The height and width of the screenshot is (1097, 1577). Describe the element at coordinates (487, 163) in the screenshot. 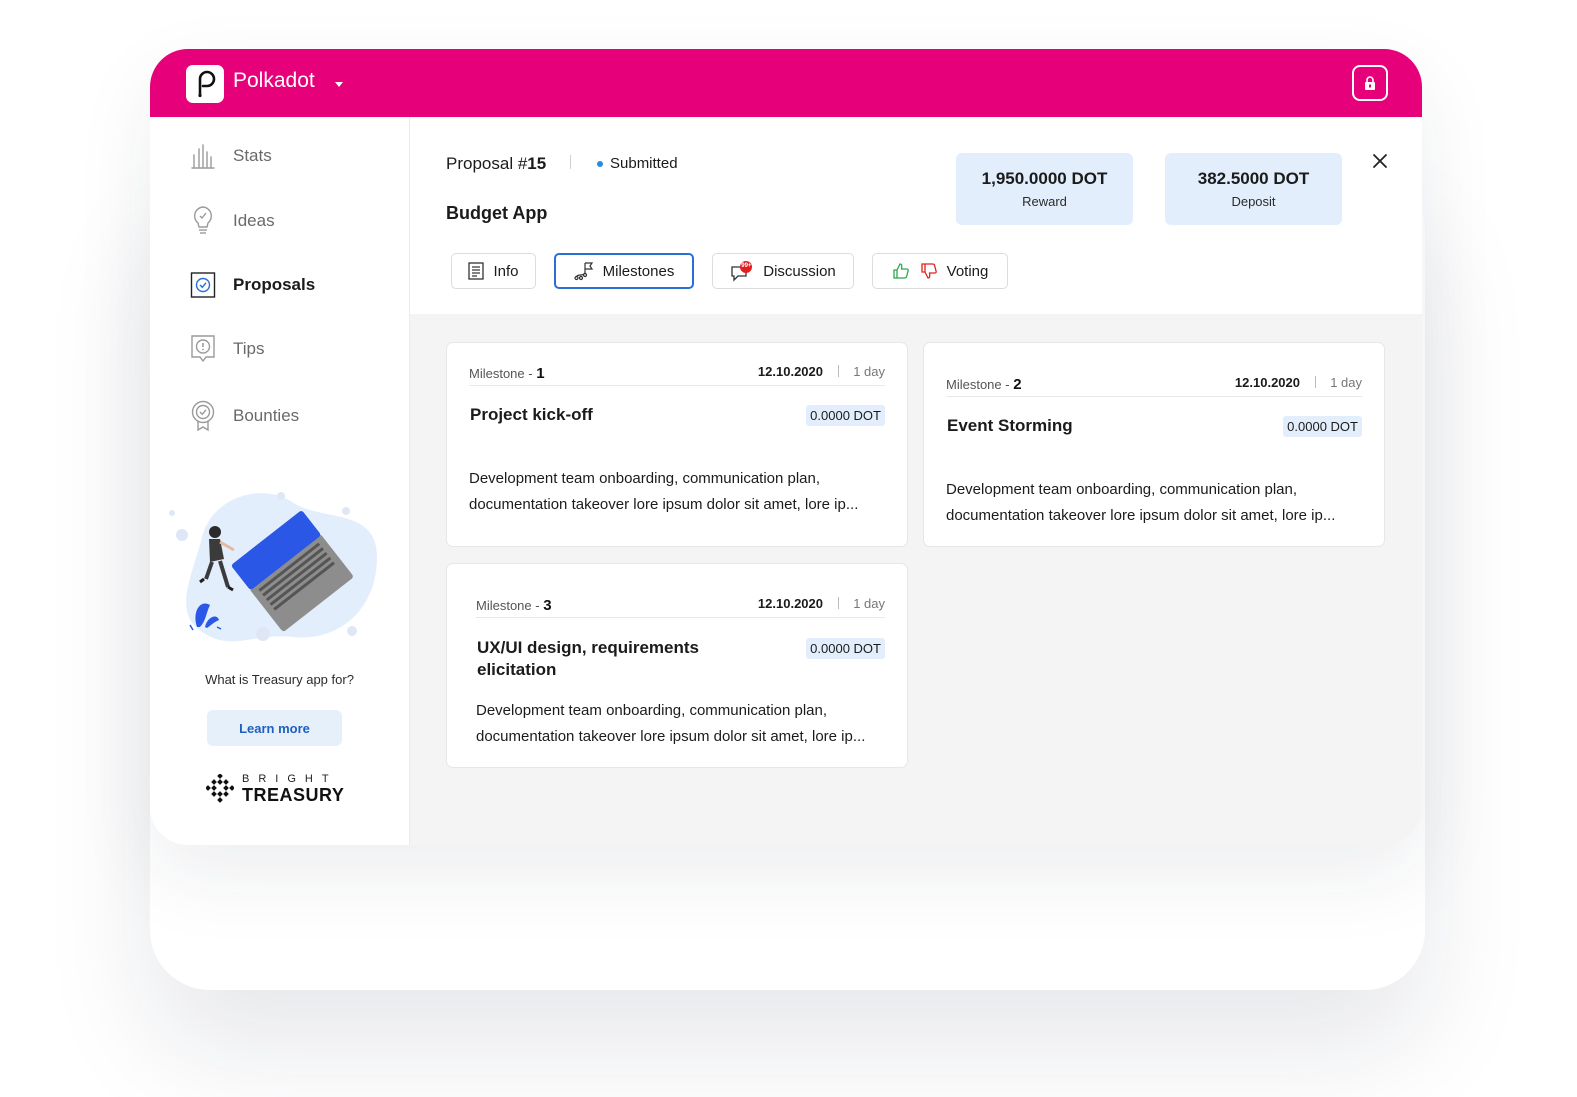

I see `proposal-label: Proposal #` at that location.